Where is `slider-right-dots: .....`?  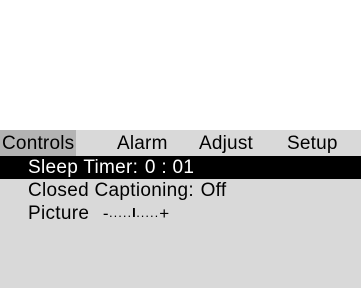 slider-right-dots: ..... is located at coordinates (148, 212).